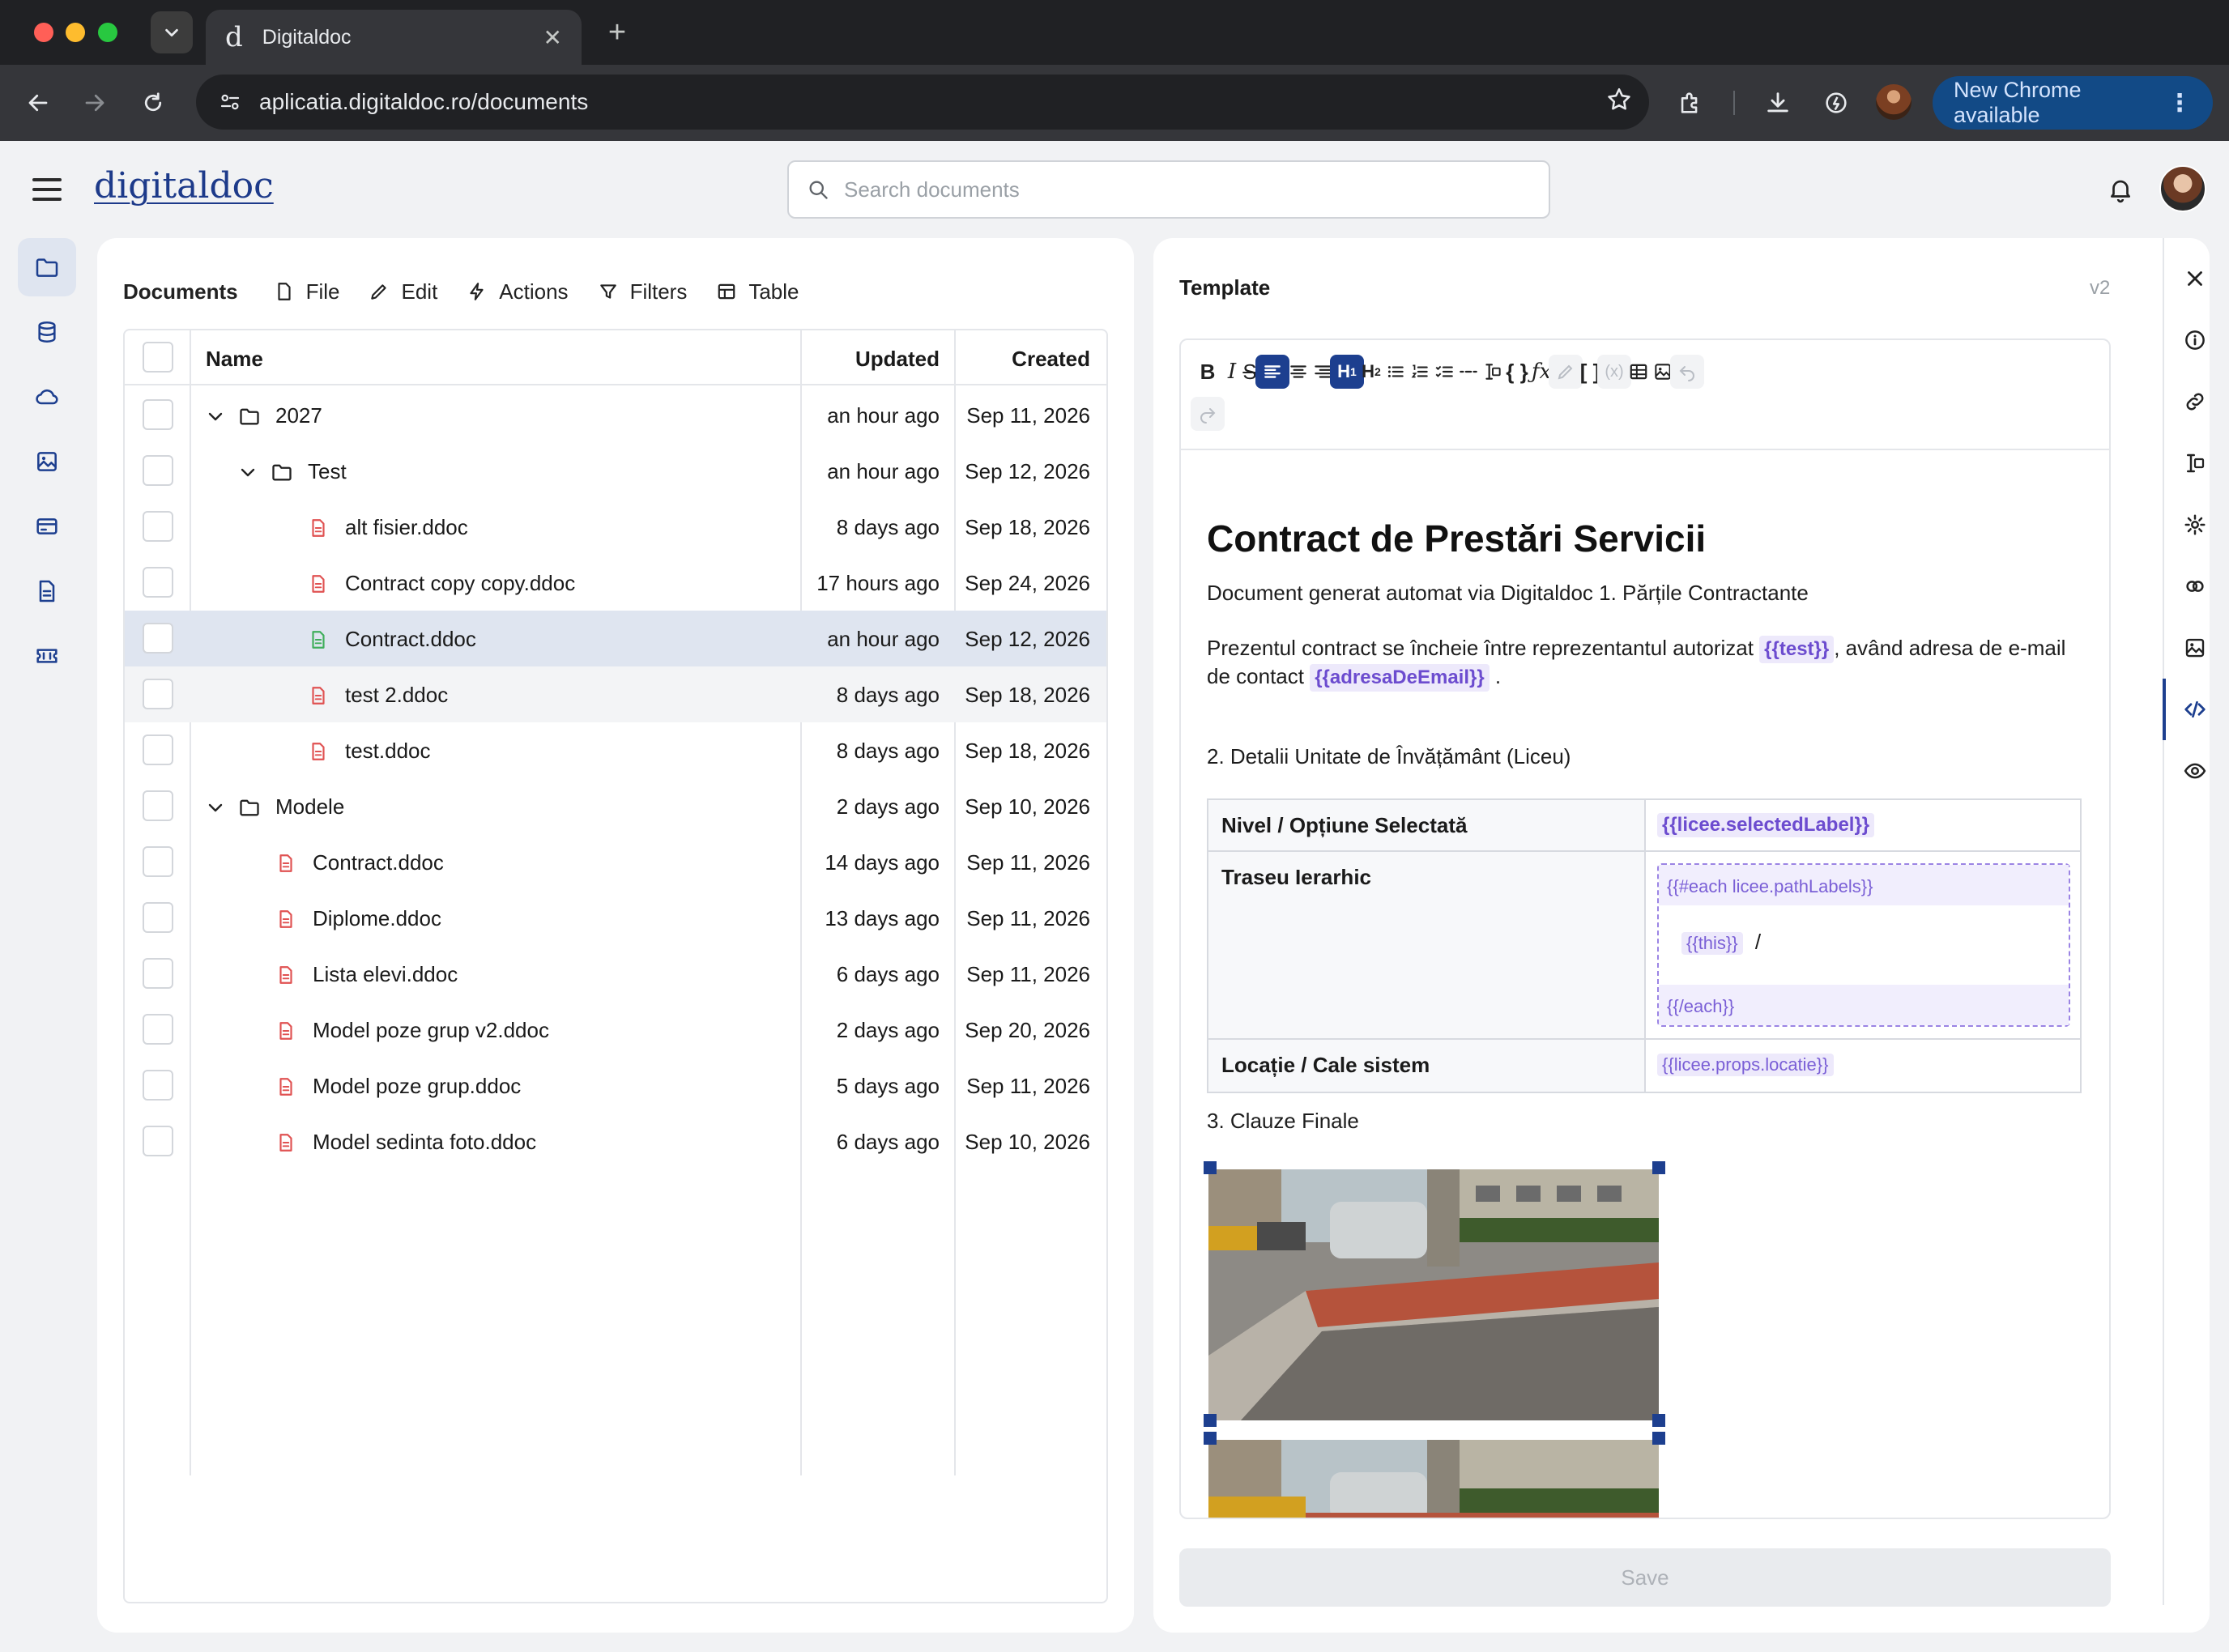 Image resolution: width=2229 pixels, height=1652 pixels. What do you see at coordinates (293, 471) in the screenshot?
I see `folder-name-cell: Test` at bounding box center [293, 471].